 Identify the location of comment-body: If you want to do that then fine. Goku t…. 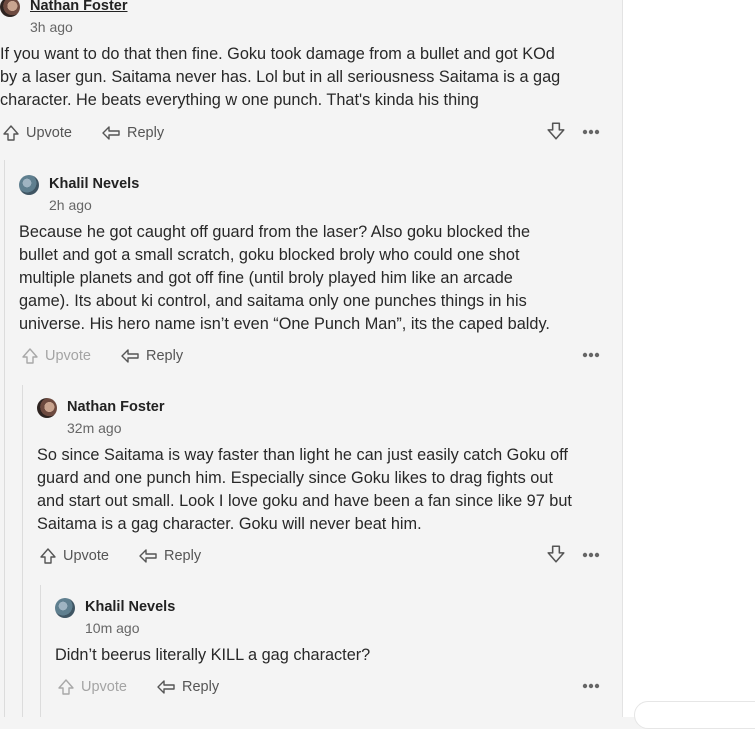
(306, 77).